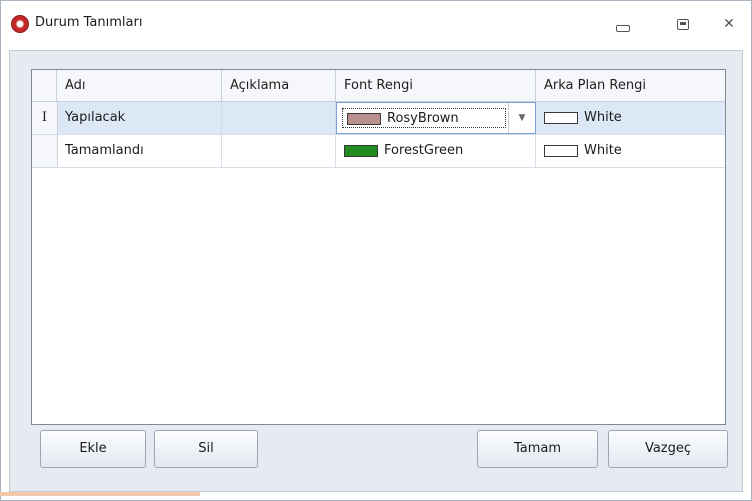  Describe the element at coordinates (20, 24) in the screenshot. I see `app-lifebuoy-icon` at that location.